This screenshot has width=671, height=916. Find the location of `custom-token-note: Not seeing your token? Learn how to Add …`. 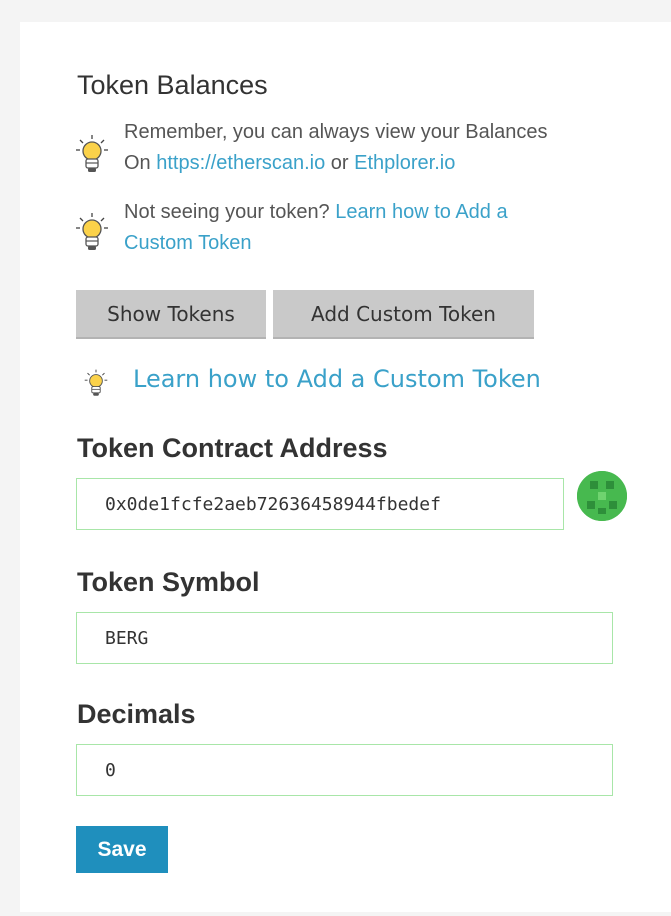

custom-token-note: Not seeing your token? Learn how to Add … is located at coordinates (384, 228).